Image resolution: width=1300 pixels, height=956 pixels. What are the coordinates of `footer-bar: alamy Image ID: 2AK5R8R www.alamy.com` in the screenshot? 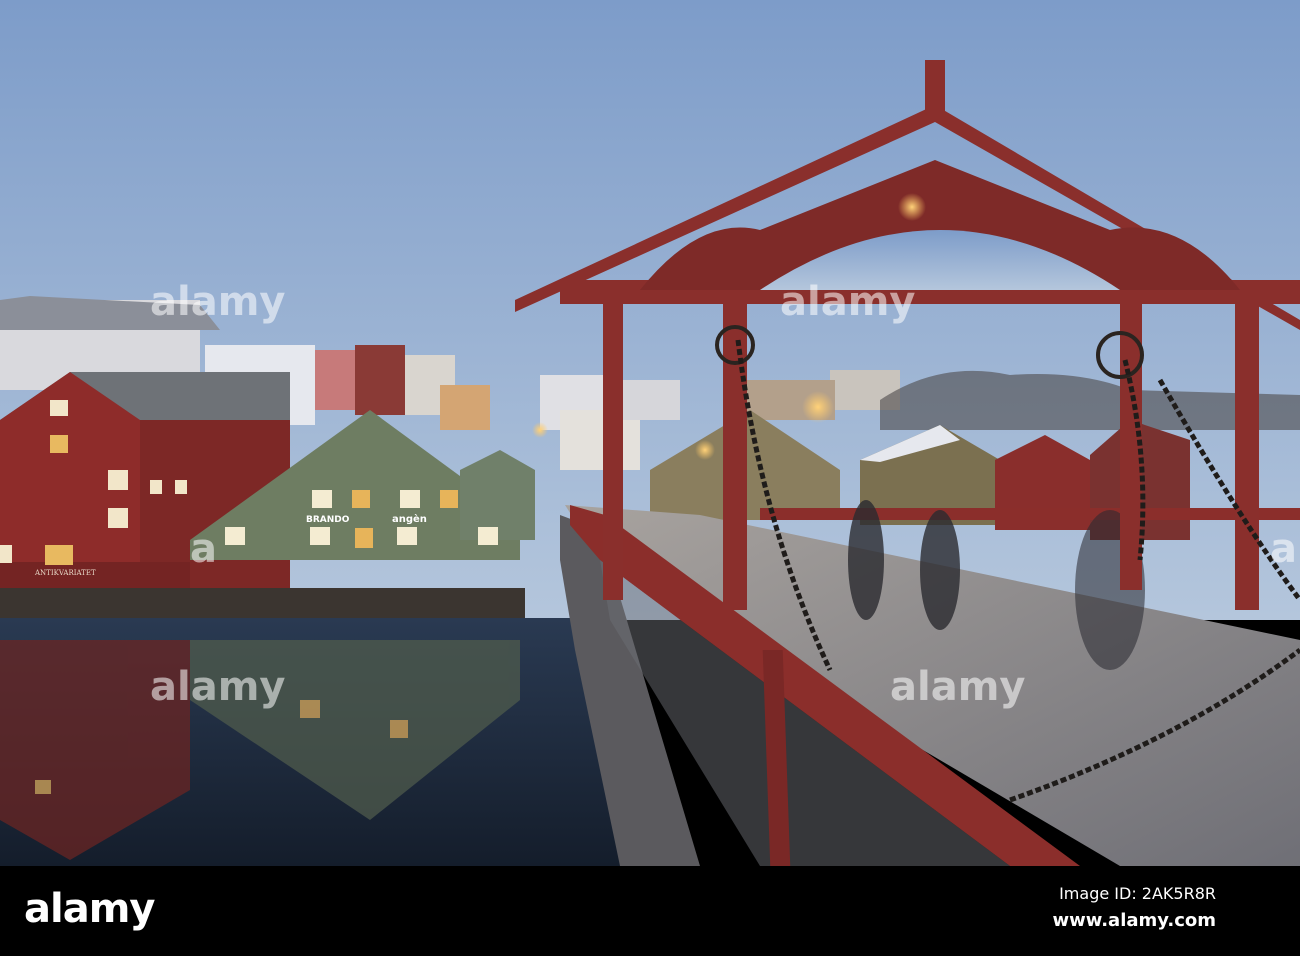 It's located at (650, 911).